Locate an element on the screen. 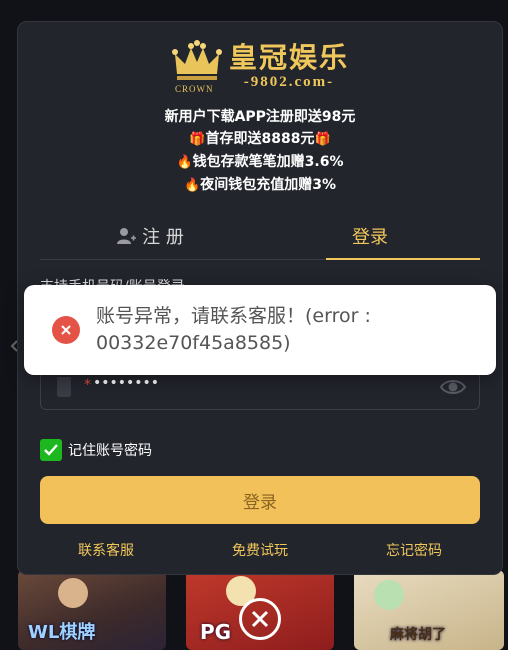 The height and width of the screenshot is (650, 508). promo-line: 新用户下载APP注册即送98元 is located at coordinates (260, 117).